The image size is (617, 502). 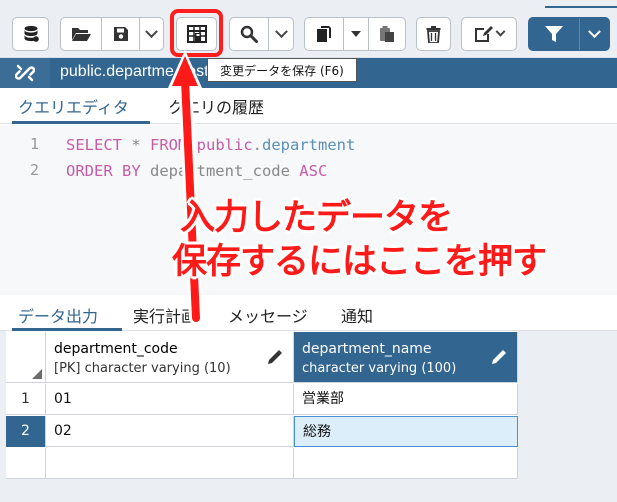 What do you see at coordinates (309, 145) in the screenshot?
I see `sql-identifier: department` at bounding box center [309, 145].